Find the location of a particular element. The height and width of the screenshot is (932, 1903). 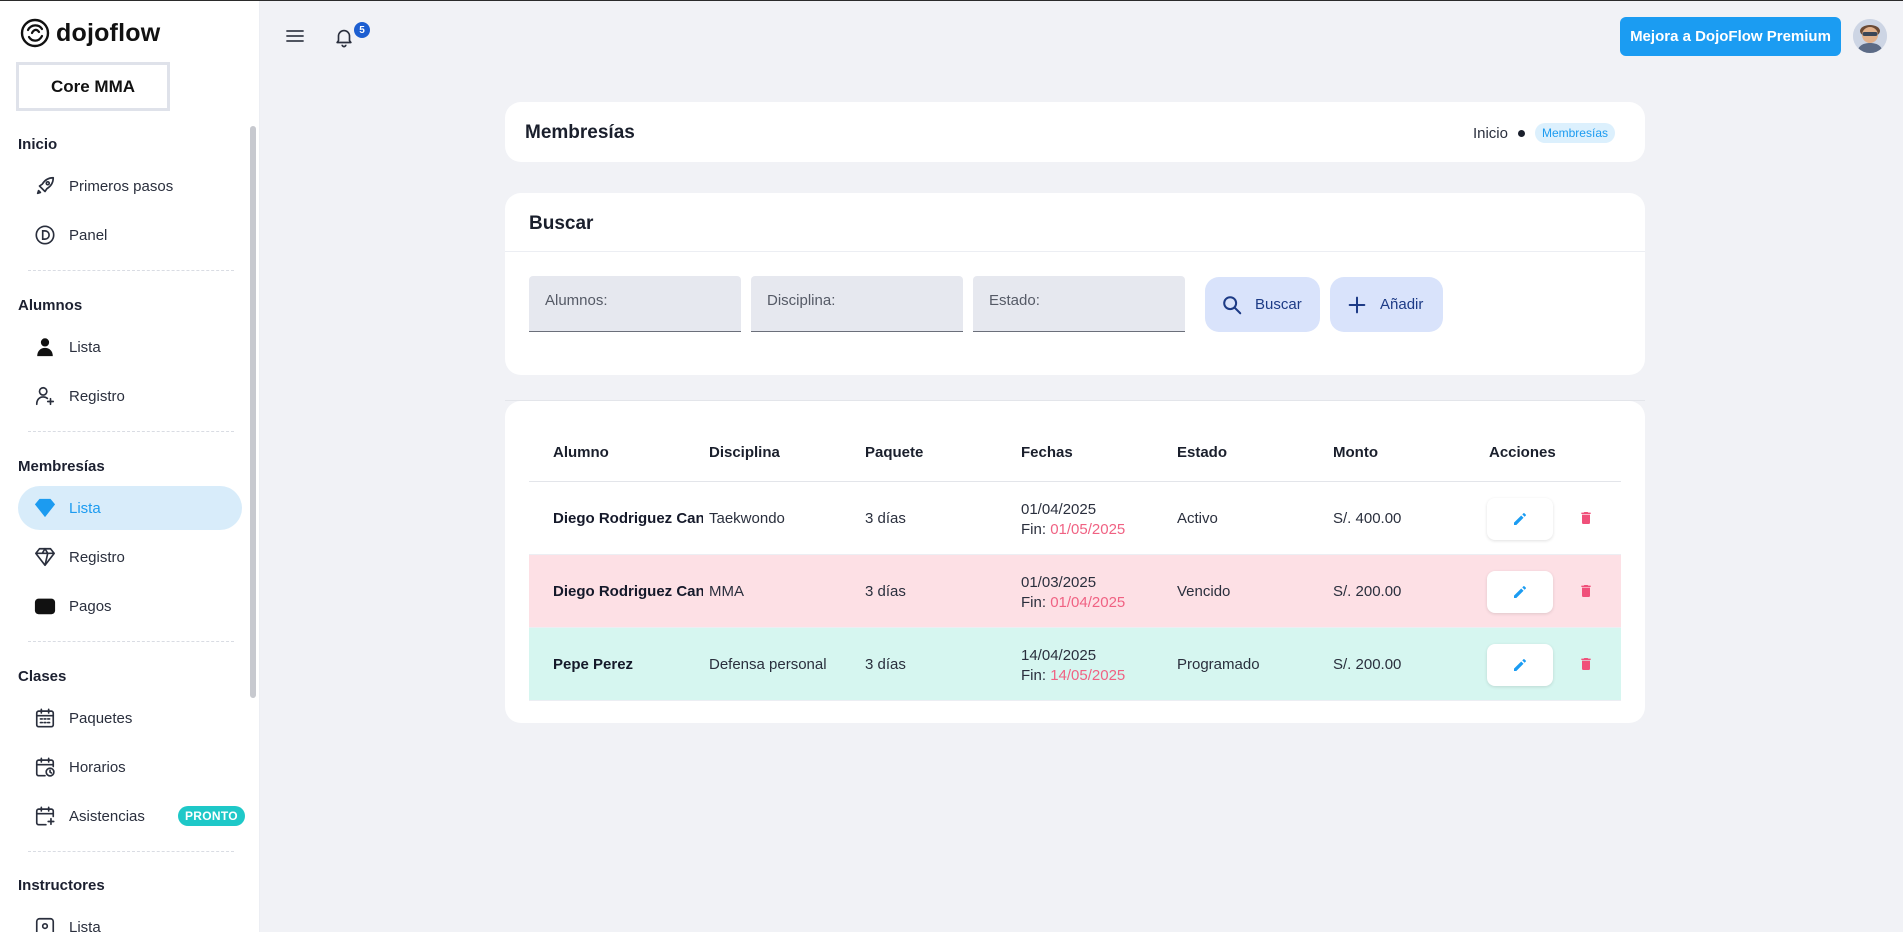

sidebar-item-instructores-lista: Lista is located at coordinates (130, 918).